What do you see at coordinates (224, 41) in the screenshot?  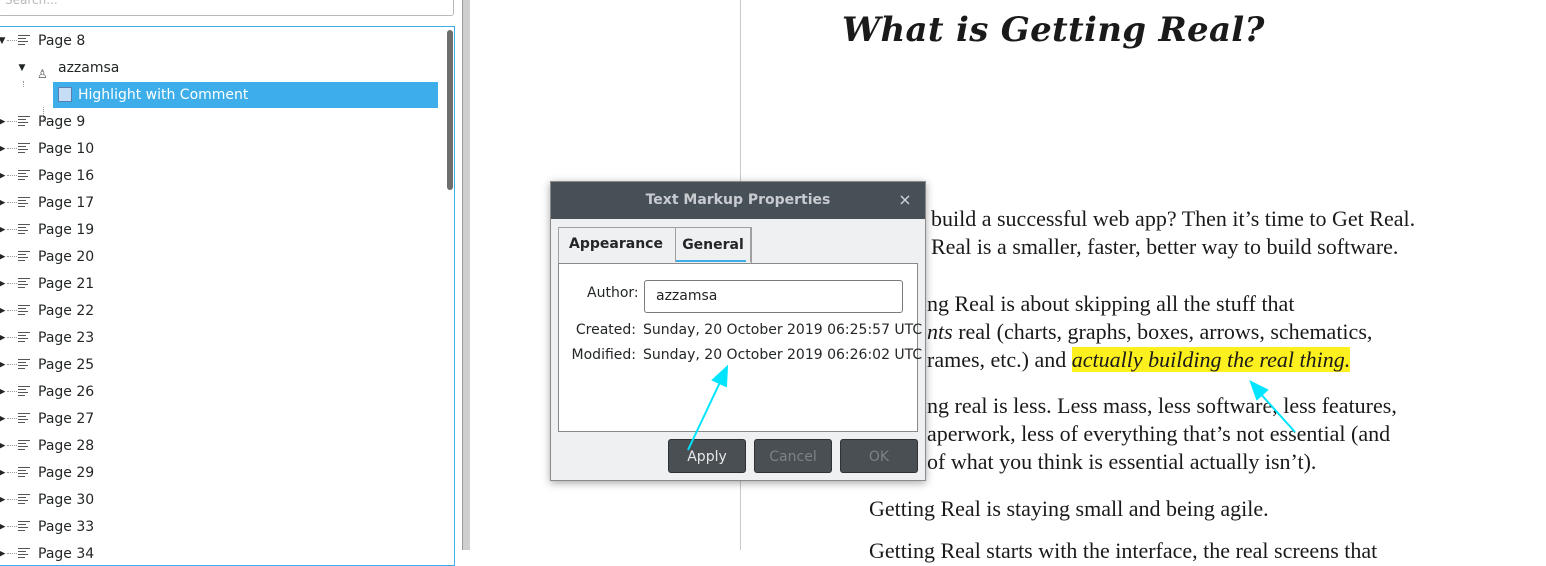 I see `tree-item-page-8: ▼ Page 8` at bounding box center [224, 41].